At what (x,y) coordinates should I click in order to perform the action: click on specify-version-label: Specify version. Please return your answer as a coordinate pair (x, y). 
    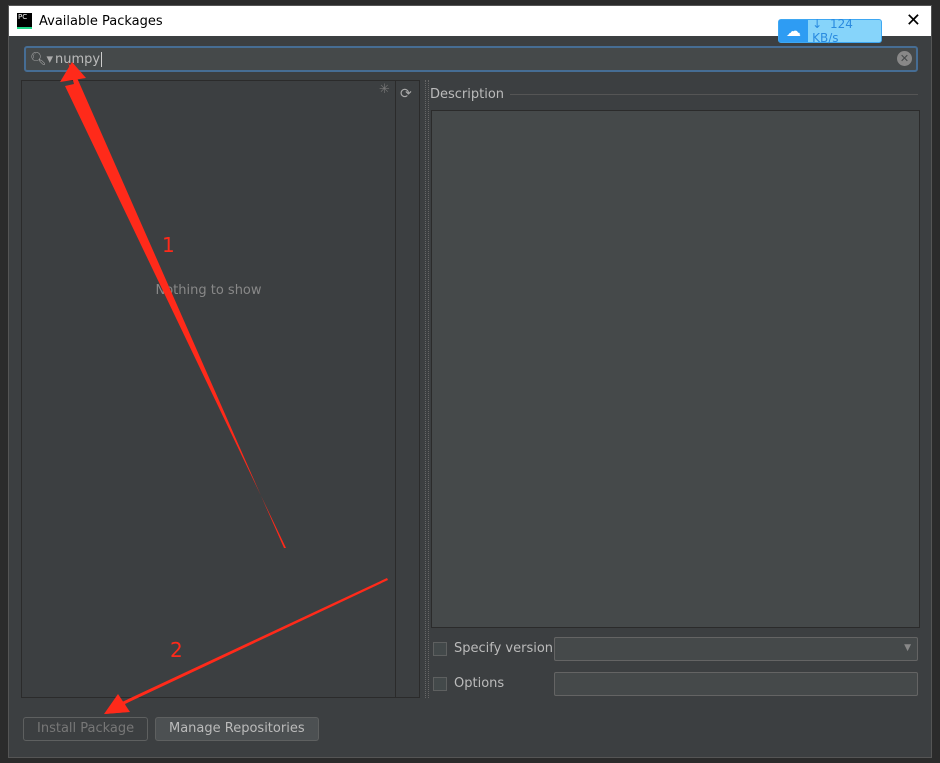
    Looking at the image, I should click on (504, 648).